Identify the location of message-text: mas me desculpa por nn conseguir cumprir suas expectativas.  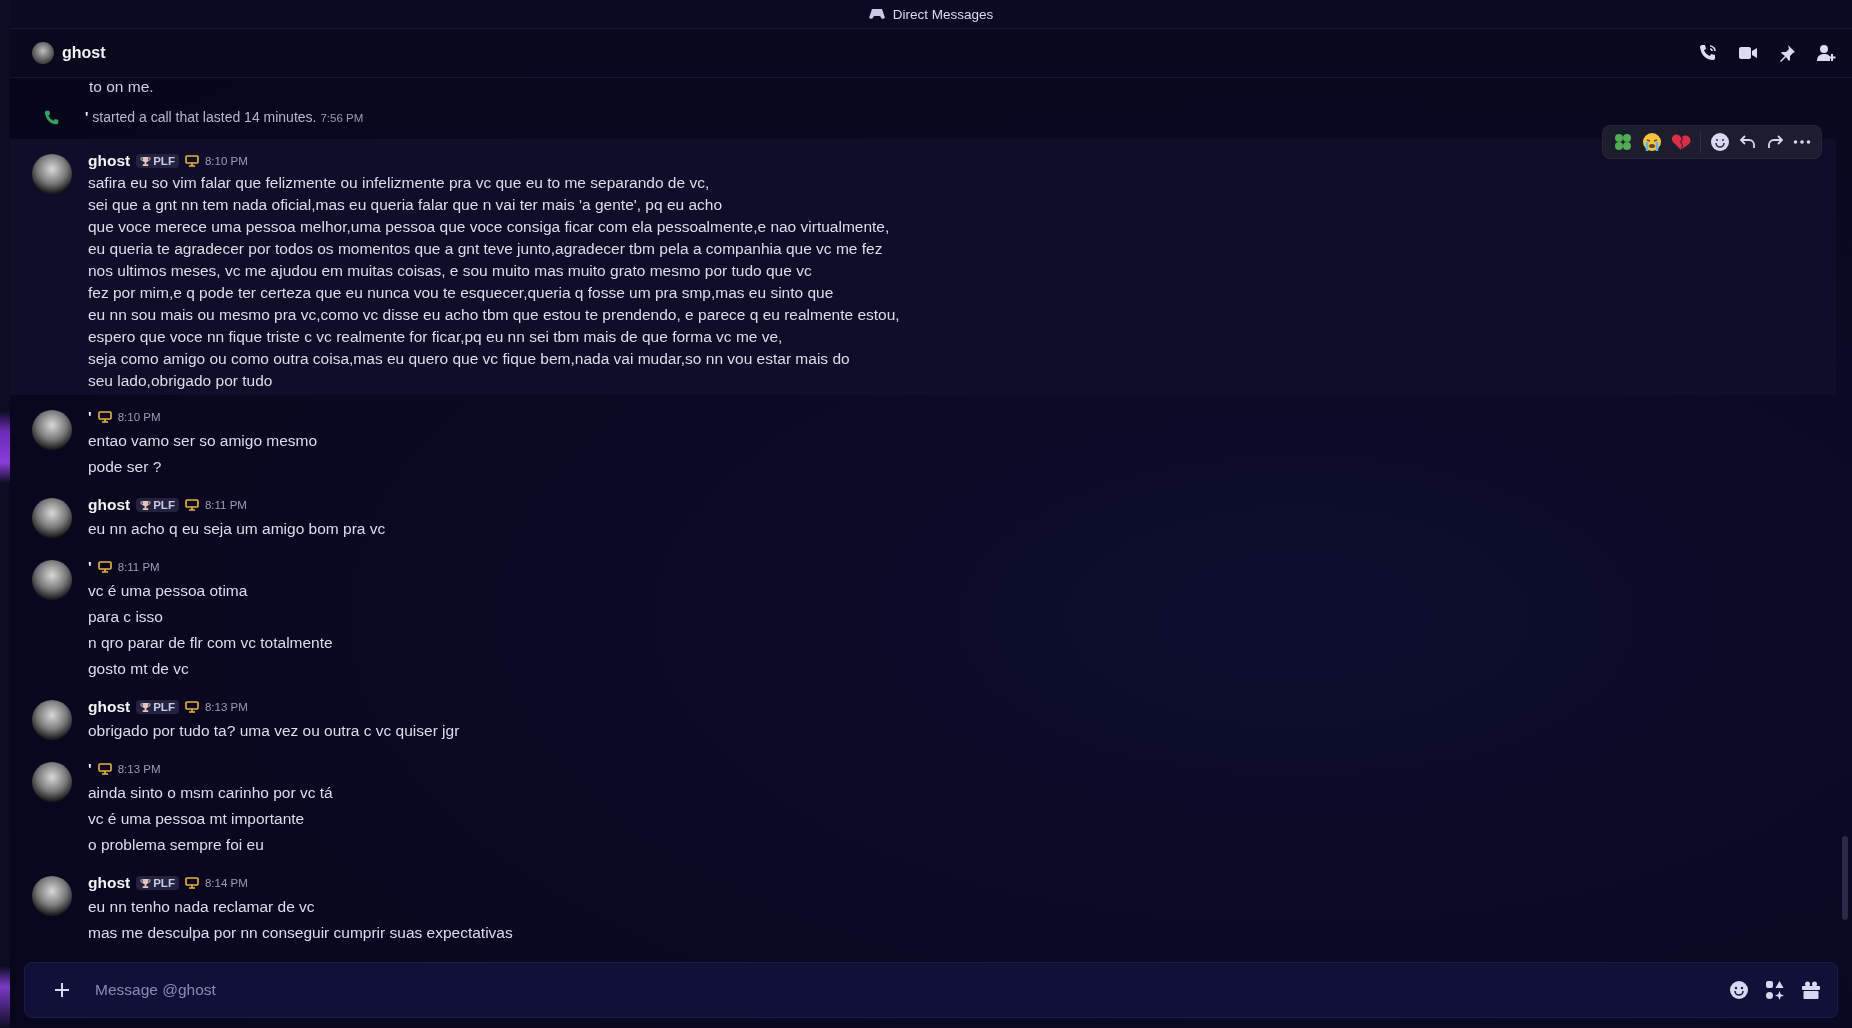
(300, 933).